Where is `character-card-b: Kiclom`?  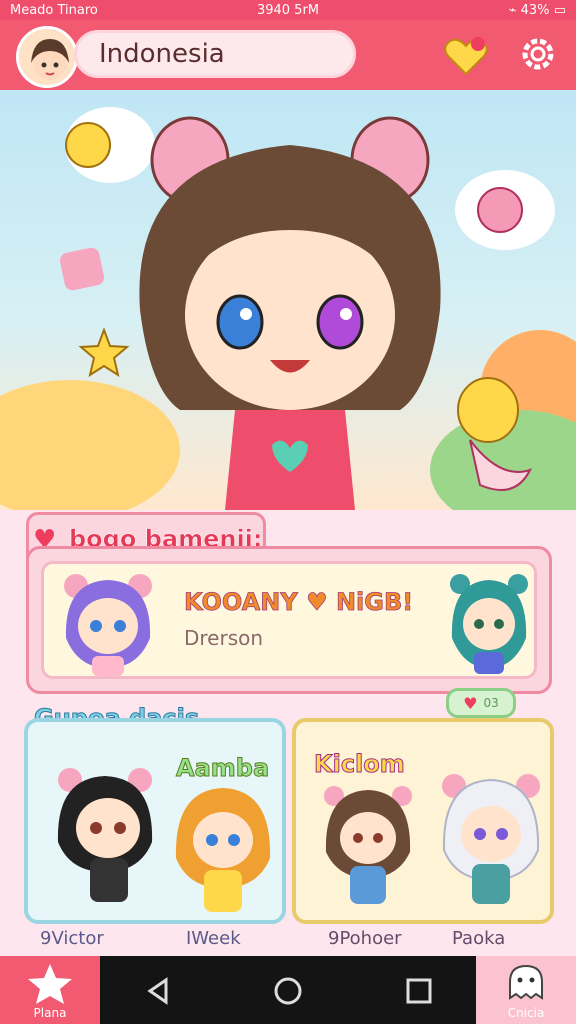
character-card-b: Kiclom is located at coordinates (423, 821).